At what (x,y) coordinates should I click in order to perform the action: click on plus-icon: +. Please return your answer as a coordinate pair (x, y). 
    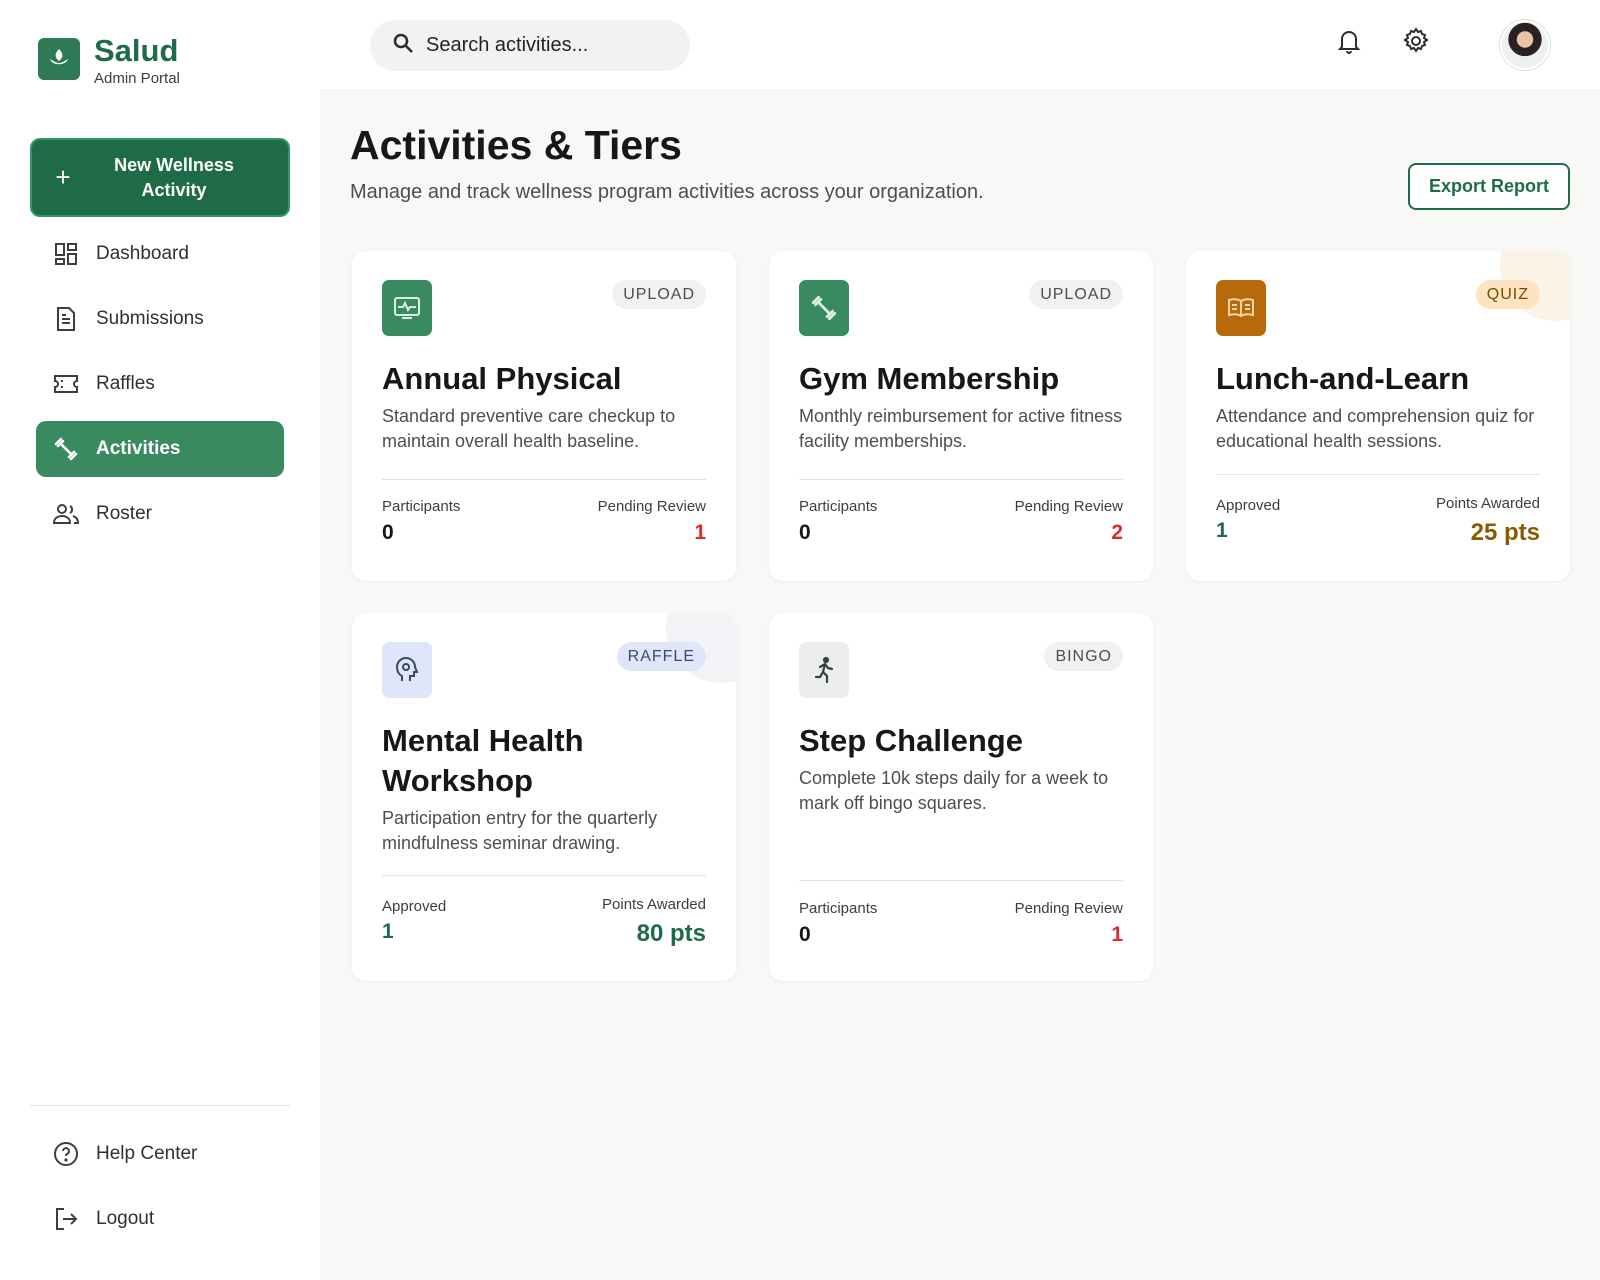
    Looking at the image, I should click on (63, 177).